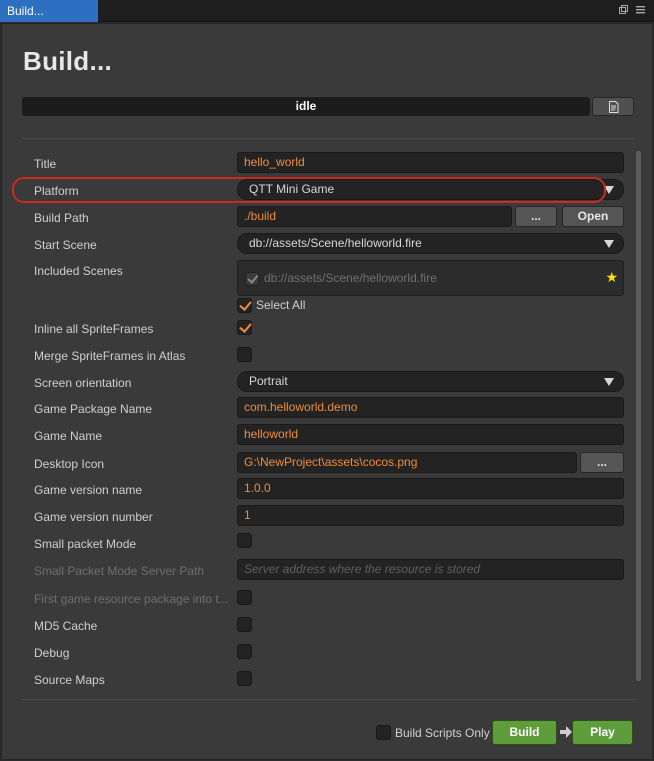 Image resolution: width=654 pixels, height=761 pixels. Describe the element at coordinates (430, 434) in the screenshot. I see `game-name-input: helloworld` at that location.